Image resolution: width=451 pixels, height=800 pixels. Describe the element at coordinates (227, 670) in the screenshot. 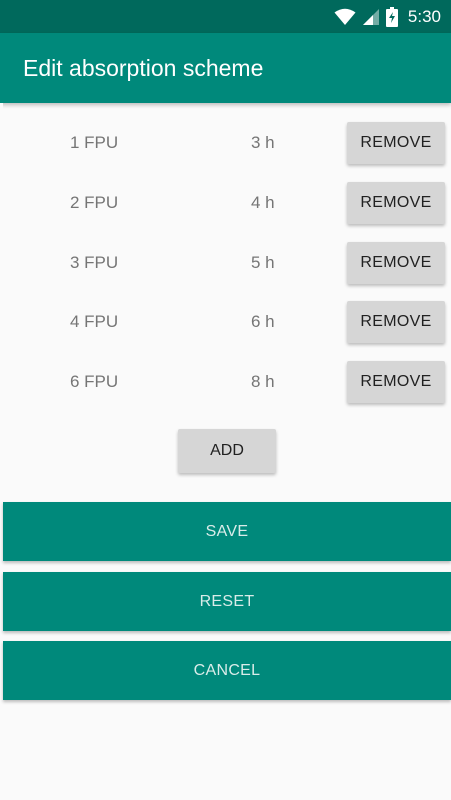

I see `cancel-button: CANCEL` at that location.